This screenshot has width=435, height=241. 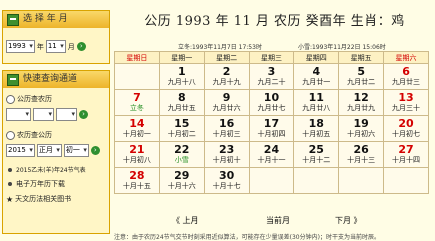 What do you see at coordinates (181, 82) in the screenshot?
I see `lunar-date: 九月十八` at bounding box center [181, 82].